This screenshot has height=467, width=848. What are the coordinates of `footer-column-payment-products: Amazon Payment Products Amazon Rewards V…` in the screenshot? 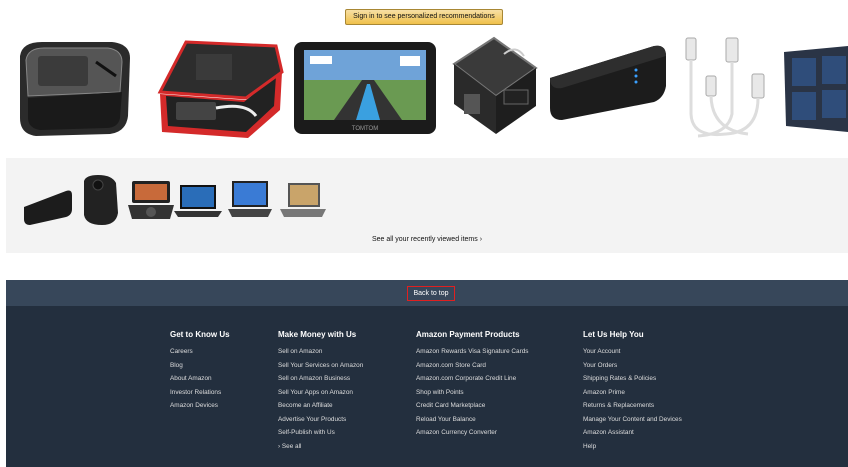 It's located at (472, 385).